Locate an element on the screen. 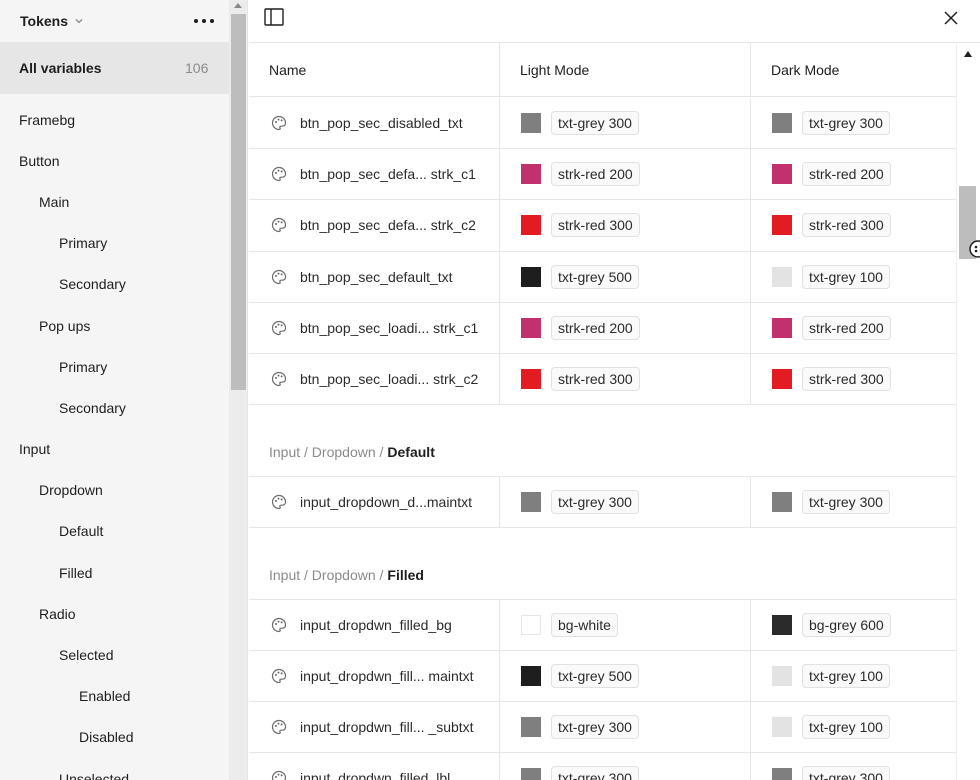  variable-name-cell: input_dropdwn_fill... maintxt is located at coordinates (374, 675).